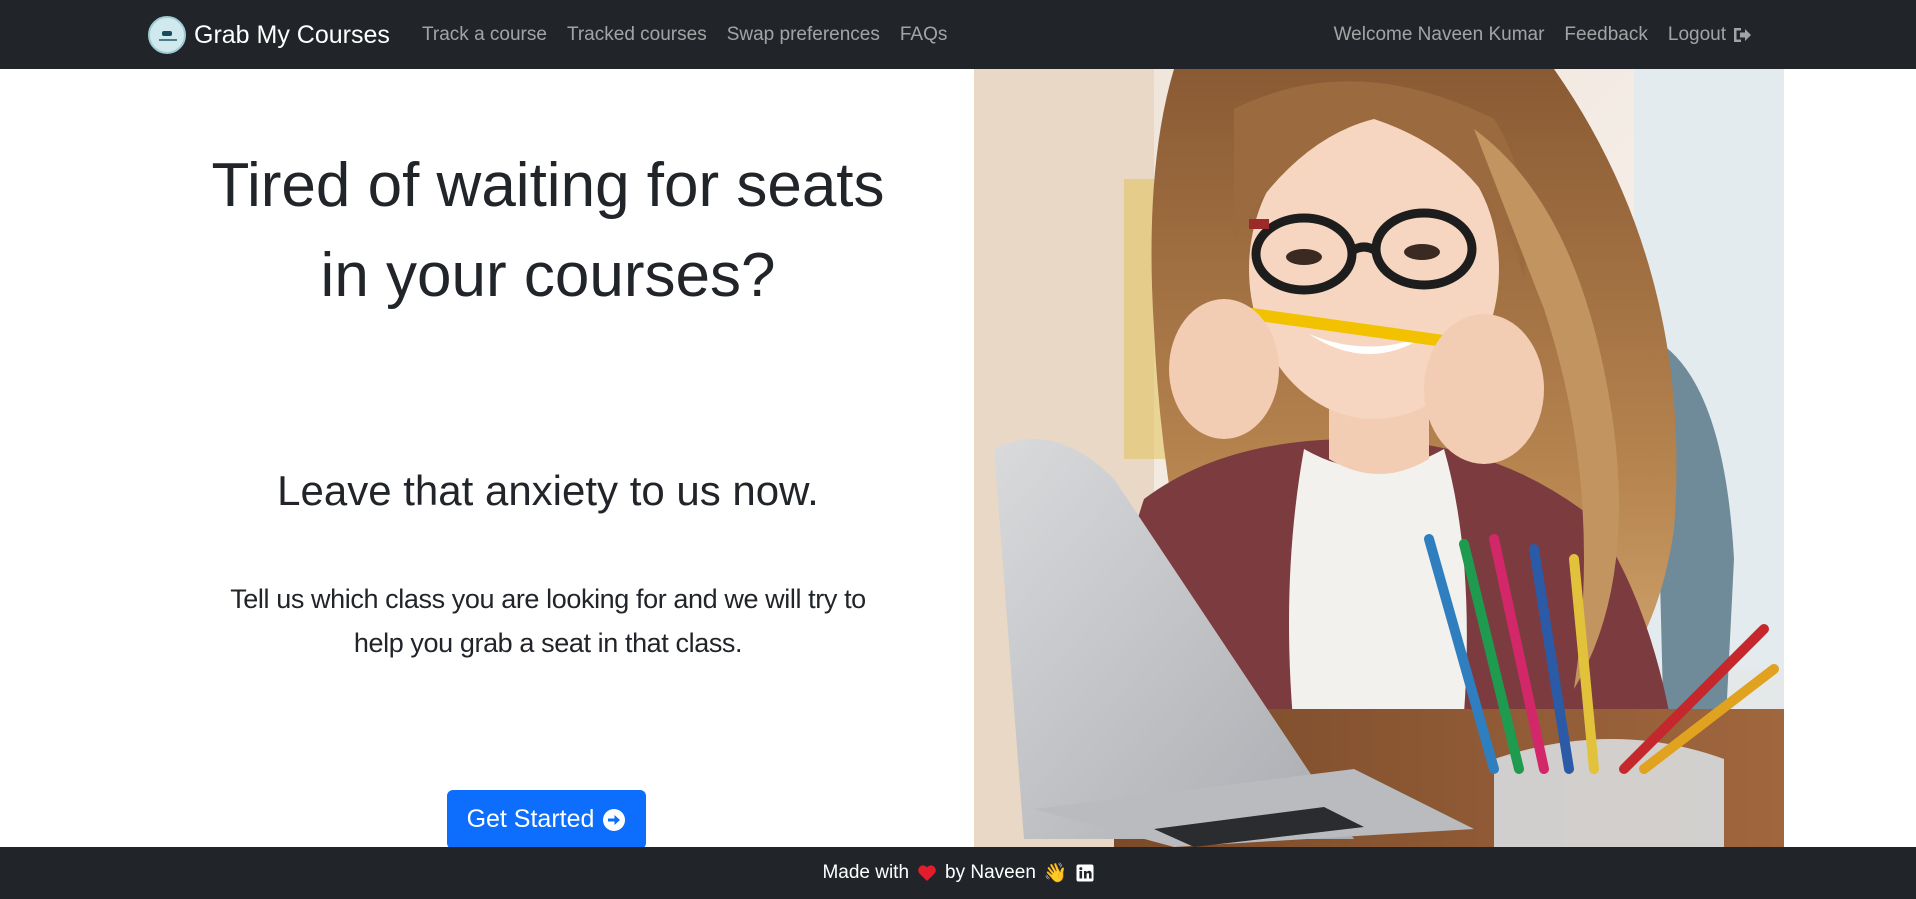  What do you see at coordinates (614, 819) in the screenshot?
I see `arrow-circle-right-icon` at bounding box center [614, 819].